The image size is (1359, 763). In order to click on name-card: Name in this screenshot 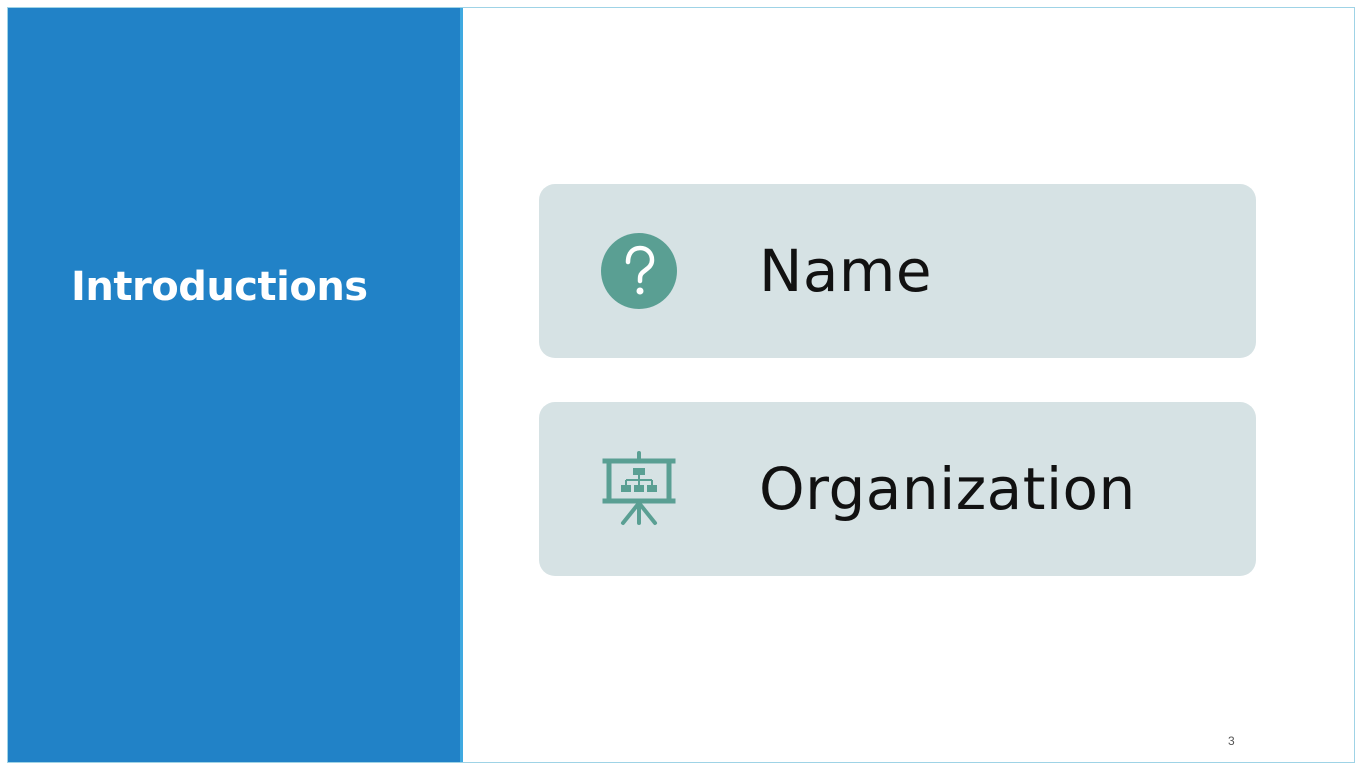, I will do `click(897, 271)`.